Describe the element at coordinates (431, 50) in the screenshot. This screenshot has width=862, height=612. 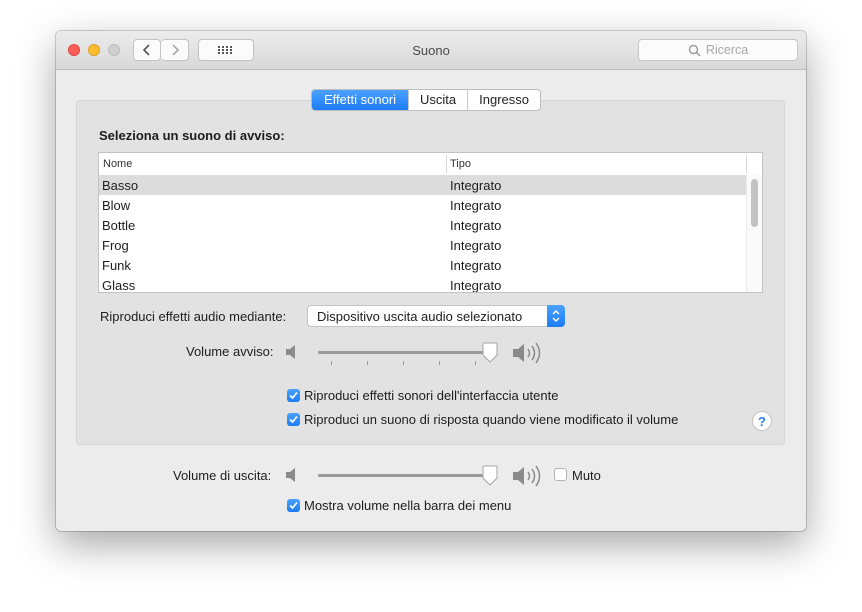
I see `title-bar: Suono Ricerca` at that location.